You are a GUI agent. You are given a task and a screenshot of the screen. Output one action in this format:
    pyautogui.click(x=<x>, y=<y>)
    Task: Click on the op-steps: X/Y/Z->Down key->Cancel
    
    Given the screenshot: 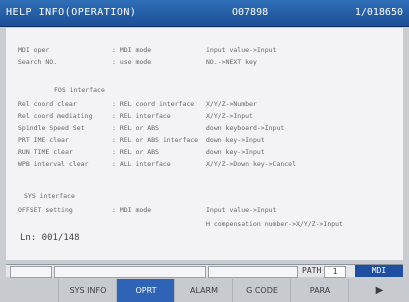 What is the action you would take?
    pyautogui.click(x=251, y=164)
    